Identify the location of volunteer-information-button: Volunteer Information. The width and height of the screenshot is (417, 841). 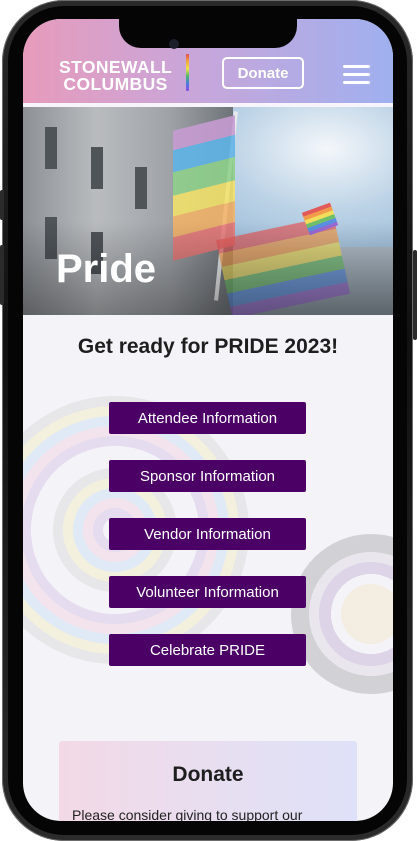
(207, 592).